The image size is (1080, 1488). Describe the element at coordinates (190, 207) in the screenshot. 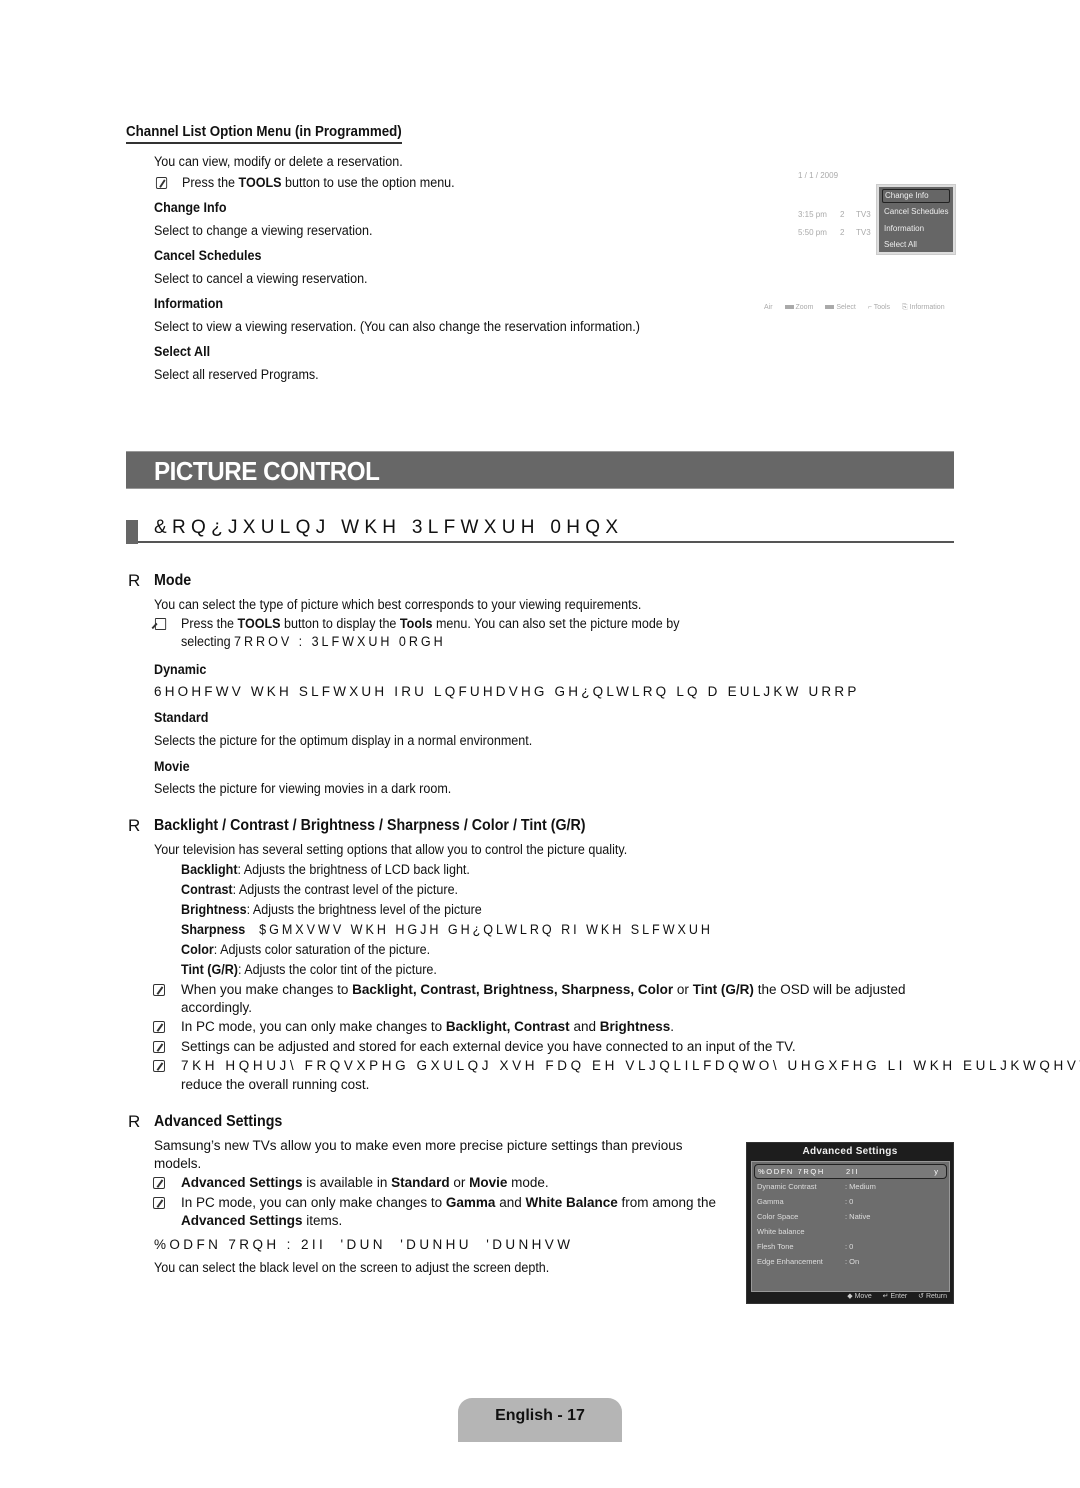

I see `option-title-change-info: Change Info` at that location.